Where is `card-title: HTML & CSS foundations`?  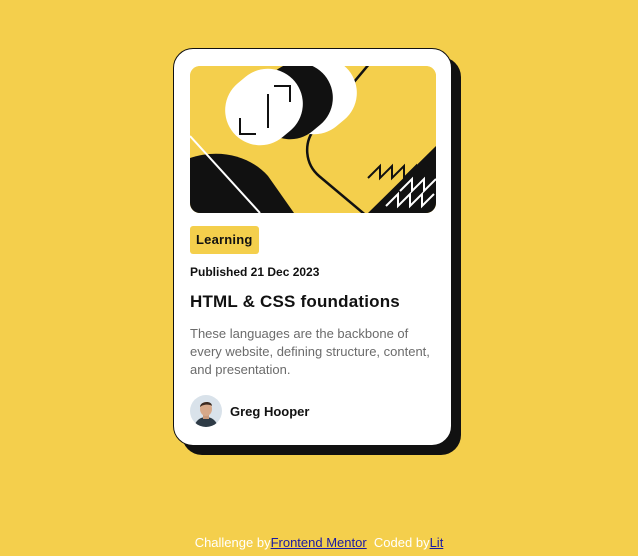 card-title: HTML & CSS foundations is located at coordinates (295, 302).